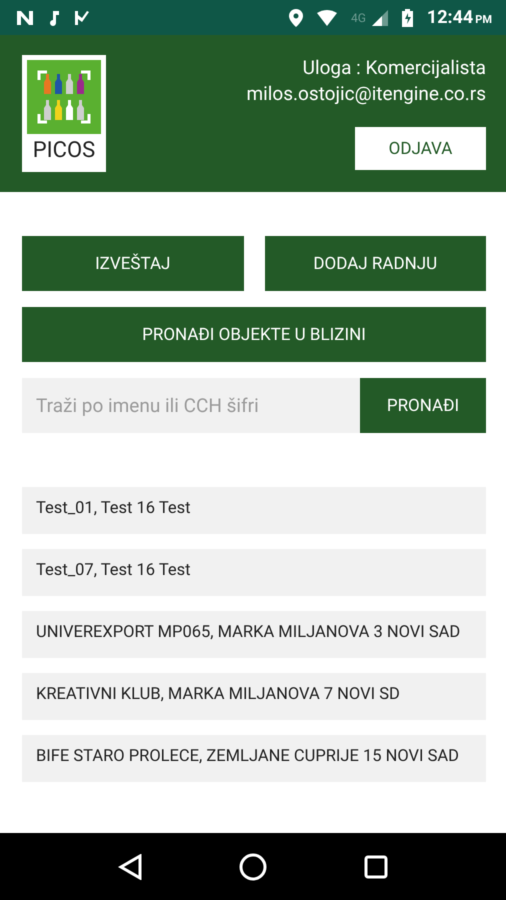 The image size is (506, 900). Describe the element at coordinates (254, 510) in the screenshot. I see `result-item: Test_01, Test 16 Test` at that location.